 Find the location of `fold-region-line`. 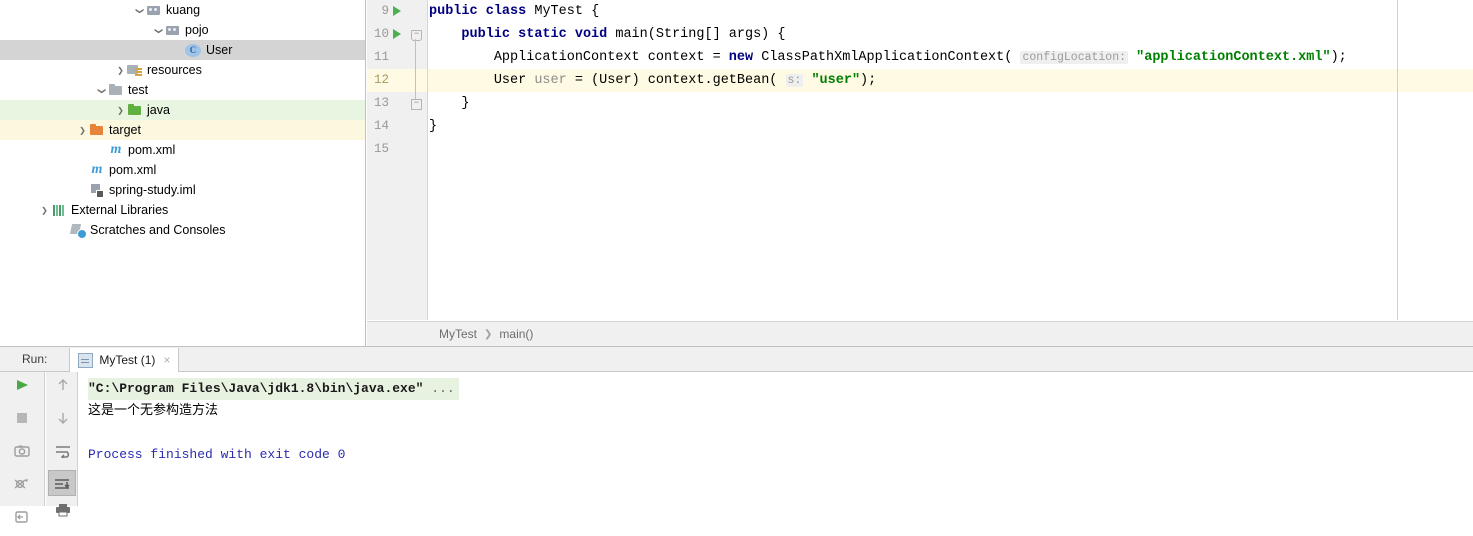

fold-region-line is located at coordinates (415, 69).